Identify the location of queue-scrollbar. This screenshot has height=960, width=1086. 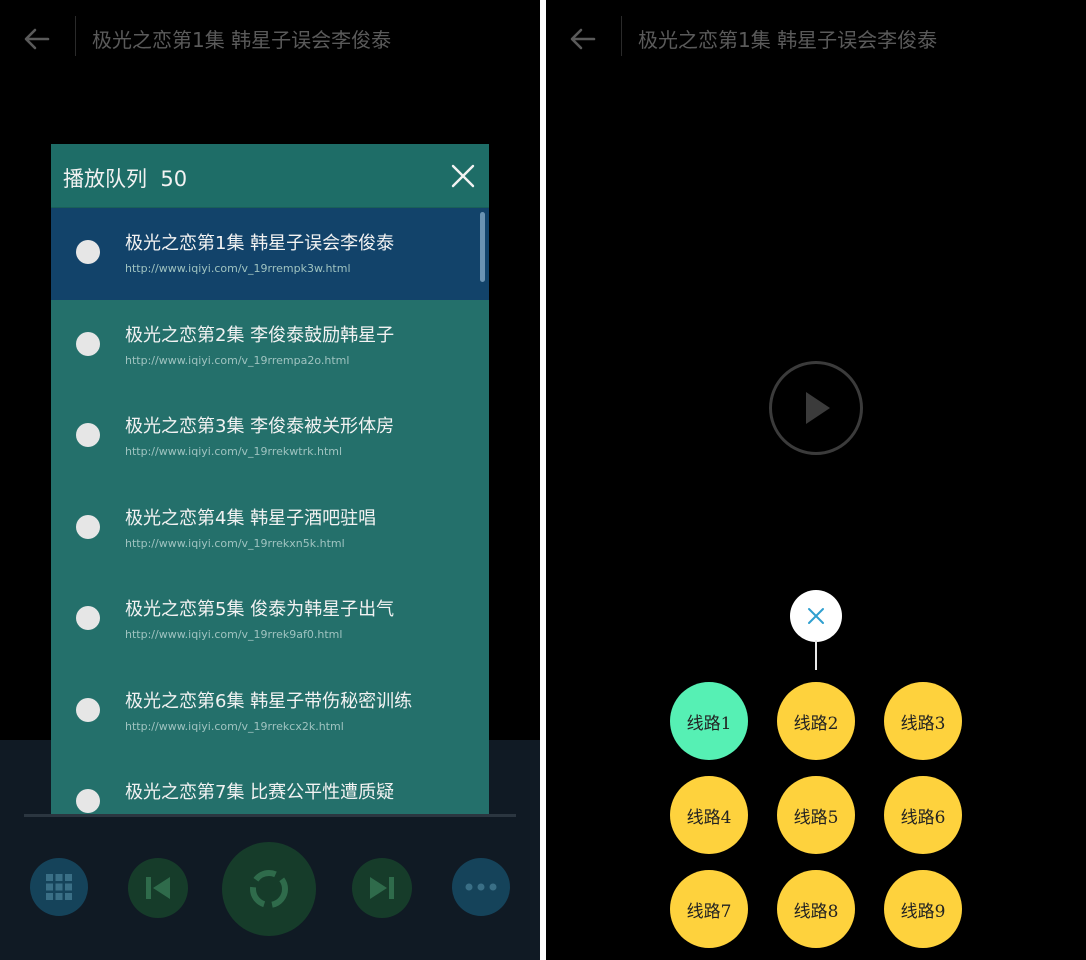
(482, 247).